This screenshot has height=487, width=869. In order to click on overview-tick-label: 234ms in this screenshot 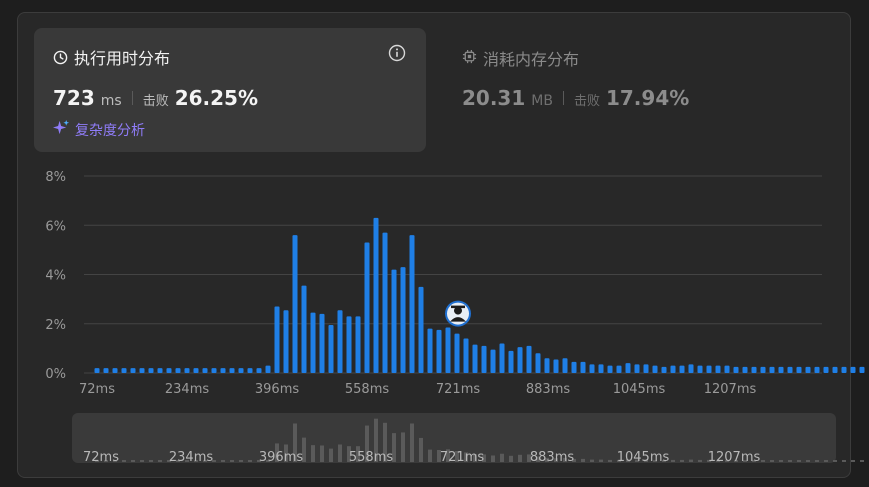, I will do `click(191, 457)`.